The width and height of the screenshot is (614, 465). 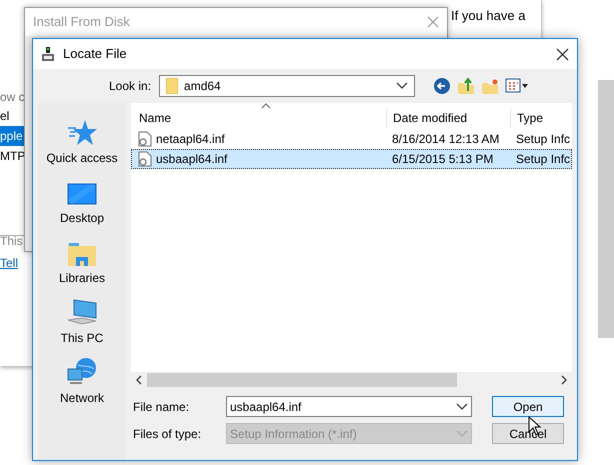 I want to click on place-button: Desktop, so click(x=82, y=200).